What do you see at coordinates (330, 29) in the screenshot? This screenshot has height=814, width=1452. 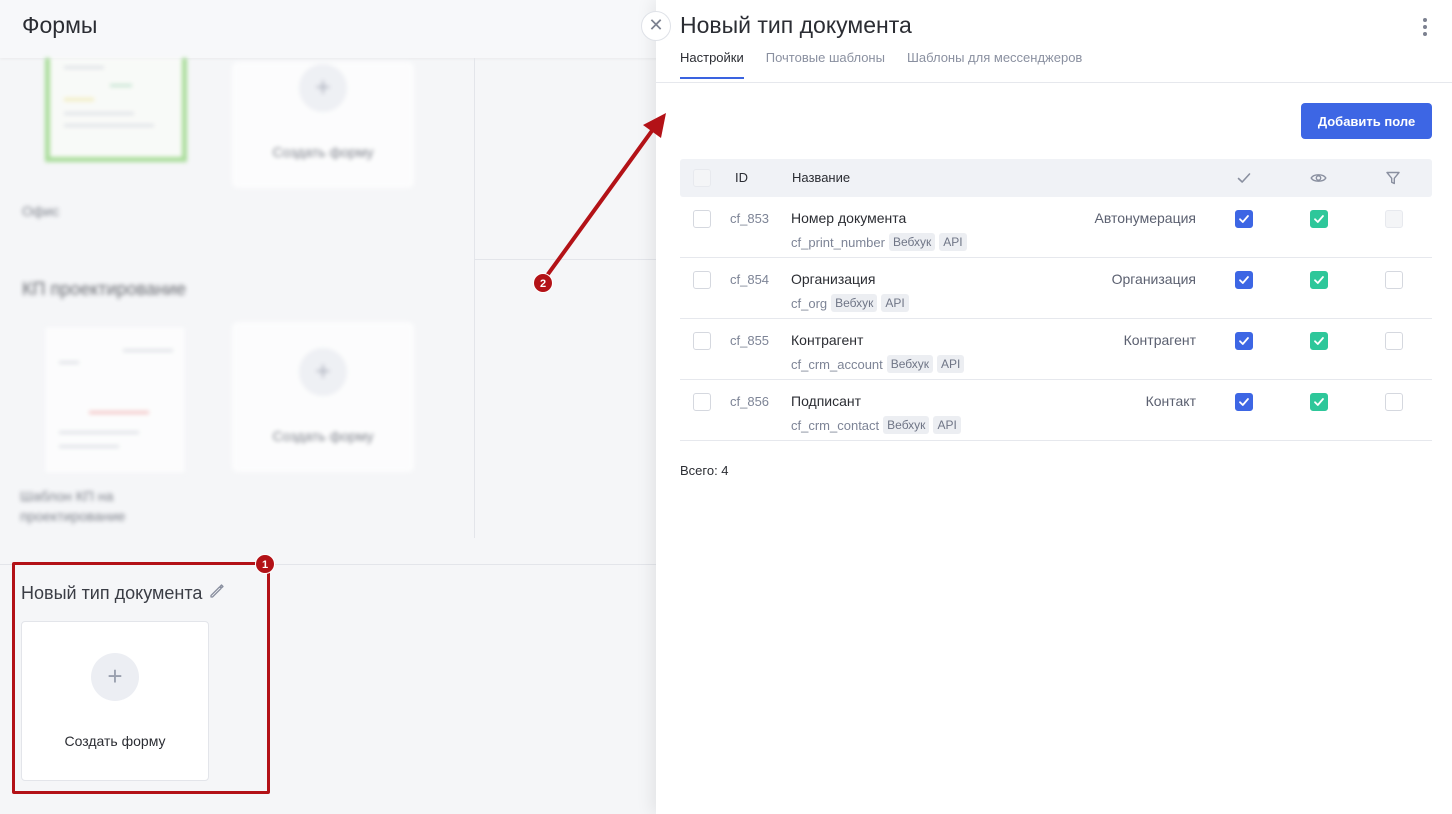 I see `forms-header: Формы` at bounding box center [330, 29].